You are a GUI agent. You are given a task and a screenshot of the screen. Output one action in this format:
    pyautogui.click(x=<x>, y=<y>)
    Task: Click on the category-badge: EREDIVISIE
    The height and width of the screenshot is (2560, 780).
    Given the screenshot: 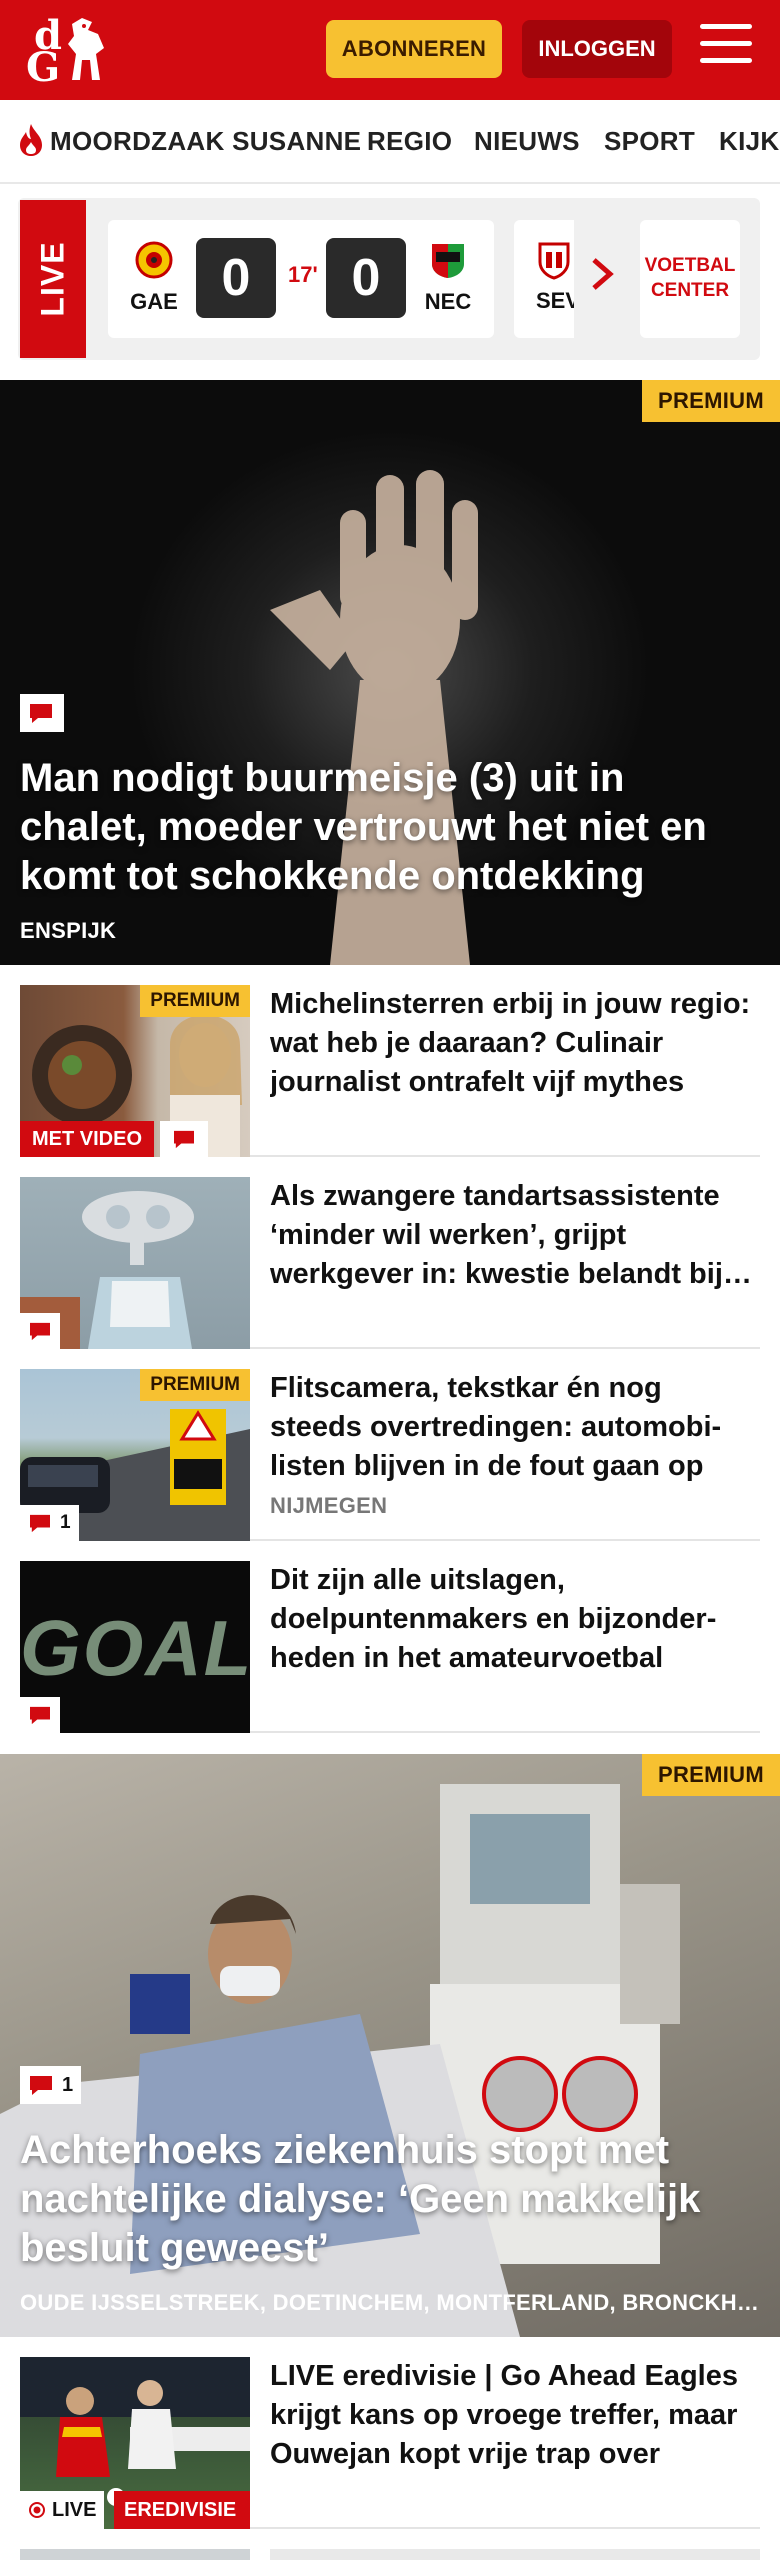 What is the action you would take?
    pyautogui.click(x=182, y=2510)
    